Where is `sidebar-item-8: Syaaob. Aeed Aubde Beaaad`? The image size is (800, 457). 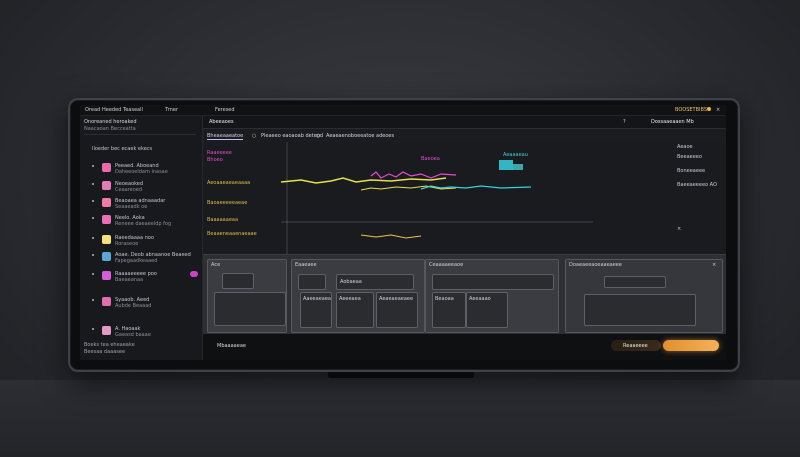 sidebar-item-8: Syaaob. Aeed Aubde Beaaad is located at coordinates (144, 303).